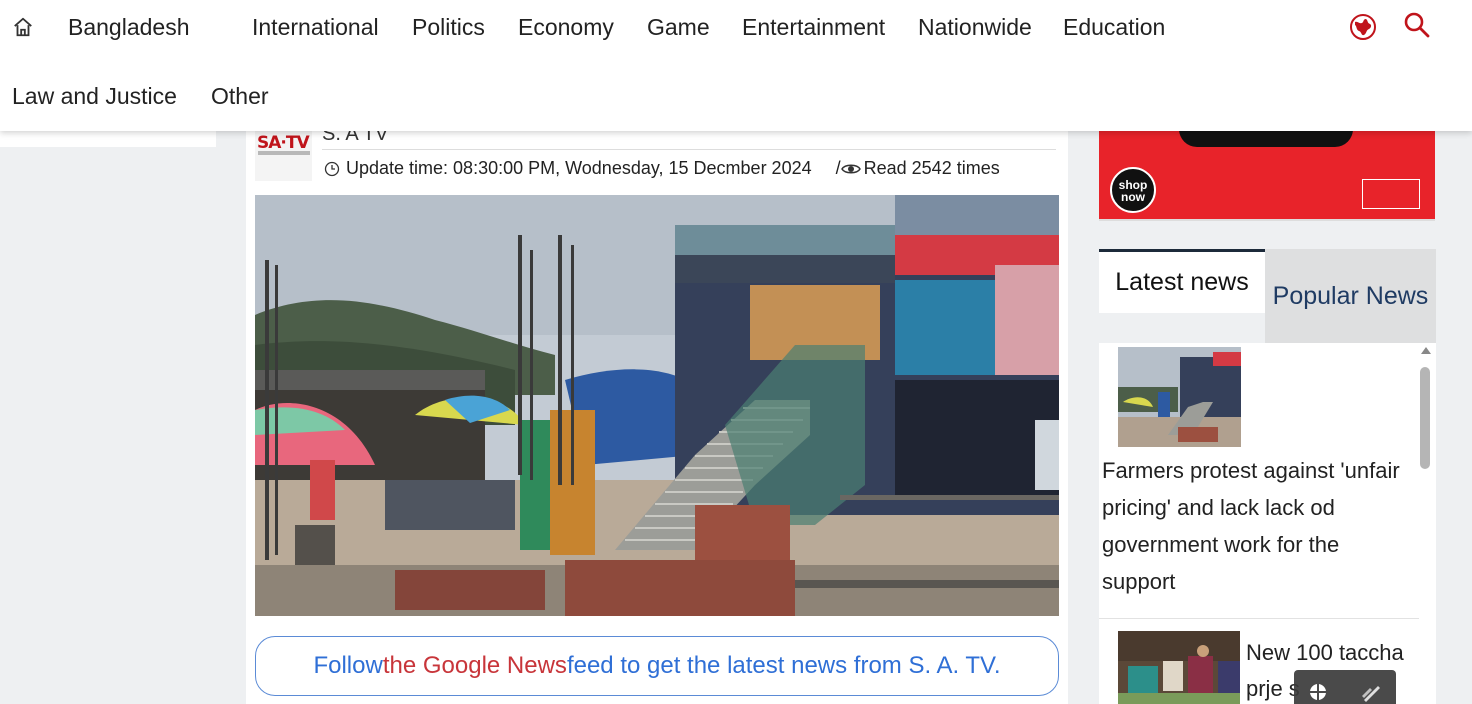 The width and height of the screenshot is (1472, 704). What do you see at coordinates (348, 665) in the screenshot?
I see `follow-text-part1: Follow` at bounding box center [348, 665].